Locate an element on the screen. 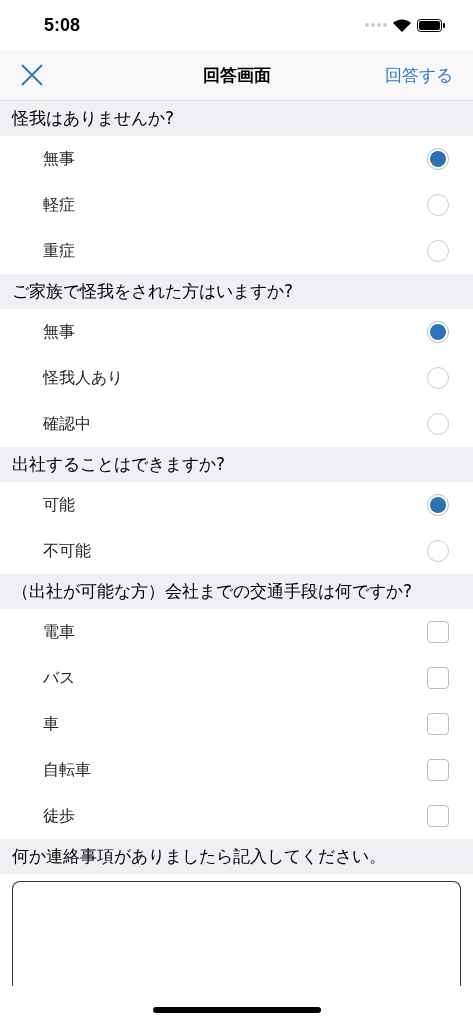  wifi-icon is located at coordinates (402, 25).